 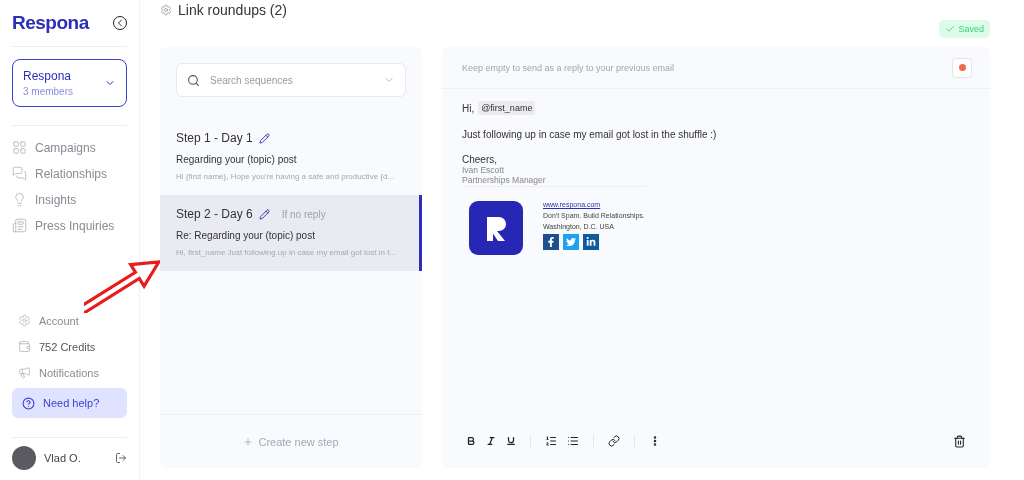 I want to click on workspace-members: 3 members, so click(x=48, y=91).